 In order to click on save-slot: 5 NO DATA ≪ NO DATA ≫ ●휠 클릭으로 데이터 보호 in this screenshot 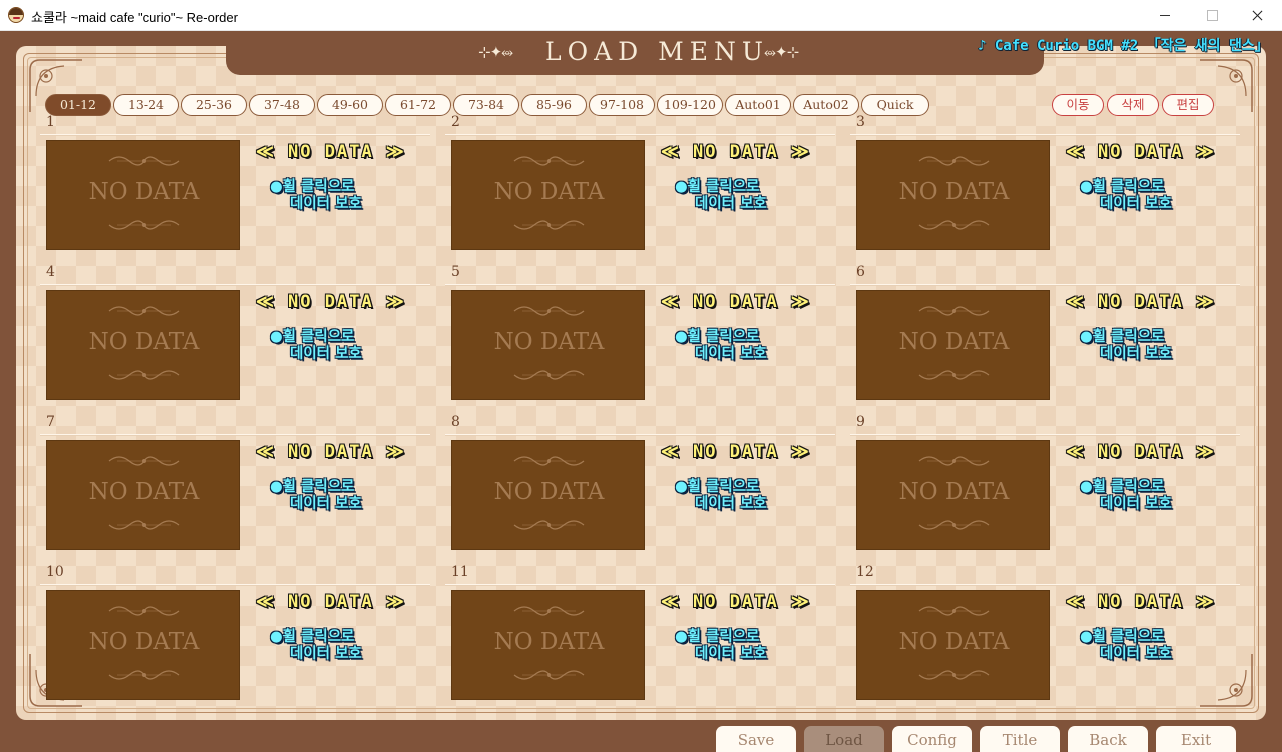, I will do `click(641, 338)`.